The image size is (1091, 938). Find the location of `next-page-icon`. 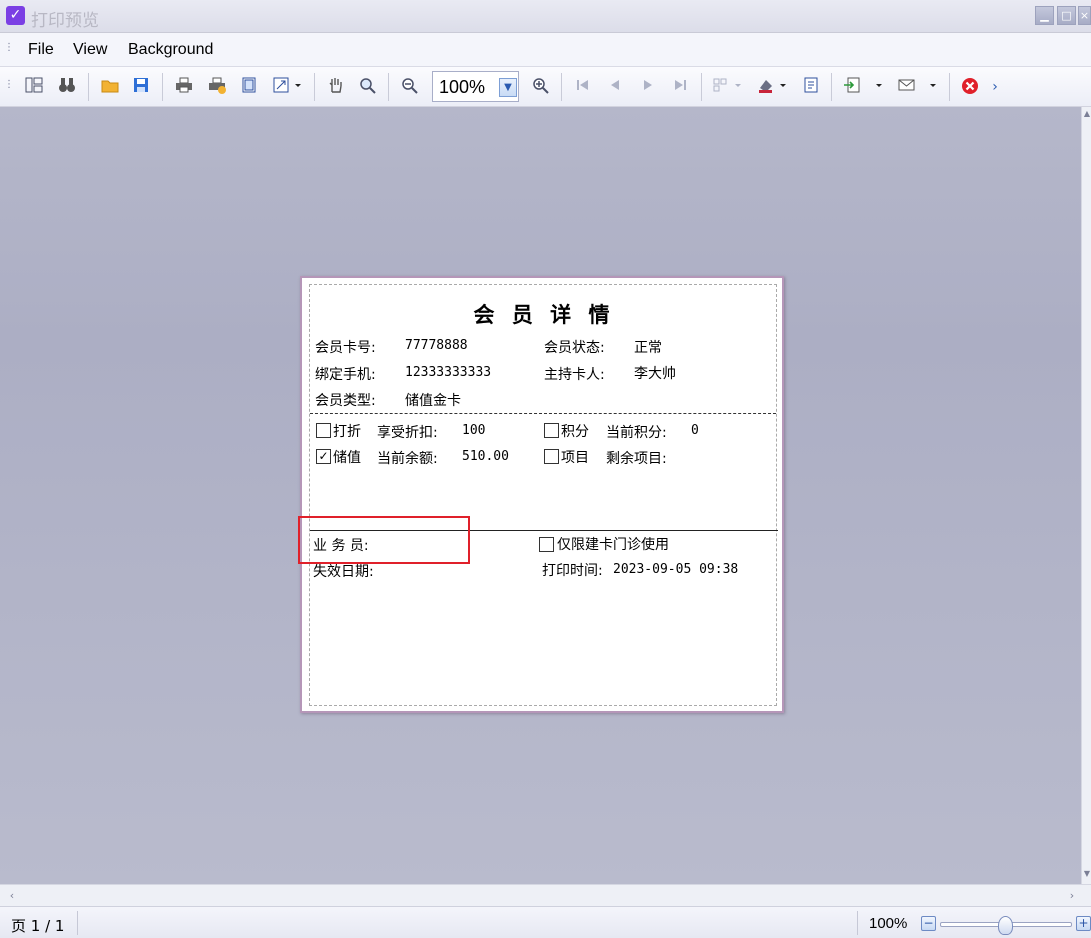

next-page-icon is located at coordinates (648, 87).